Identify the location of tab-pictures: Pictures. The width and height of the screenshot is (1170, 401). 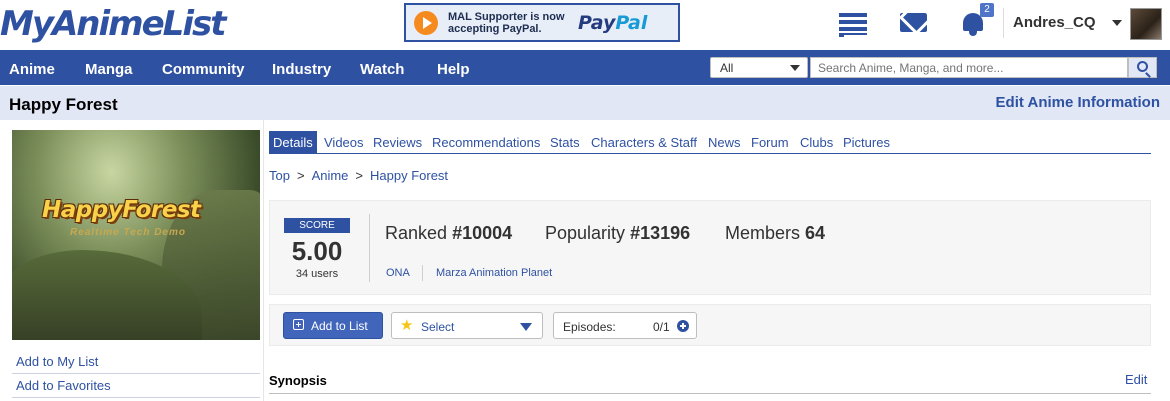
(866, 142).